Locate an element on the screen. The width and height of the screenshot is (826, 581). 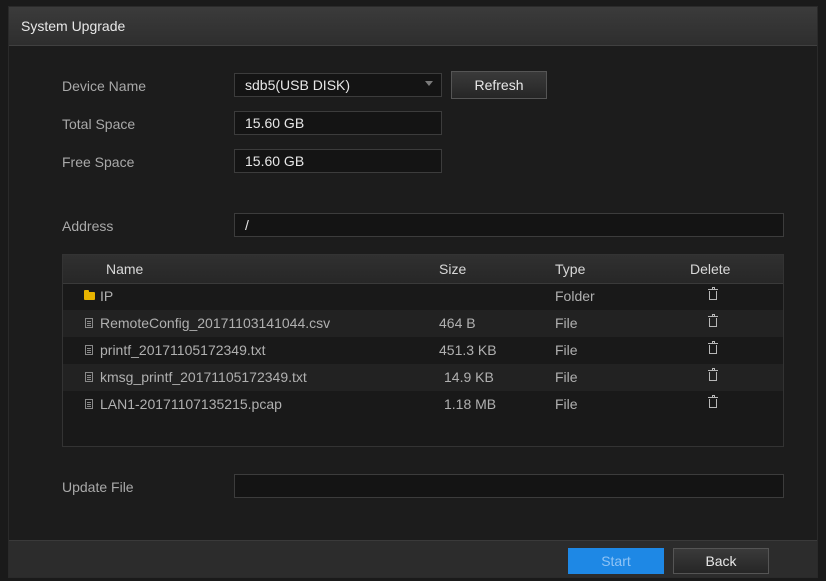
device-name-label: Device Name is located at coordinates (104, 86).